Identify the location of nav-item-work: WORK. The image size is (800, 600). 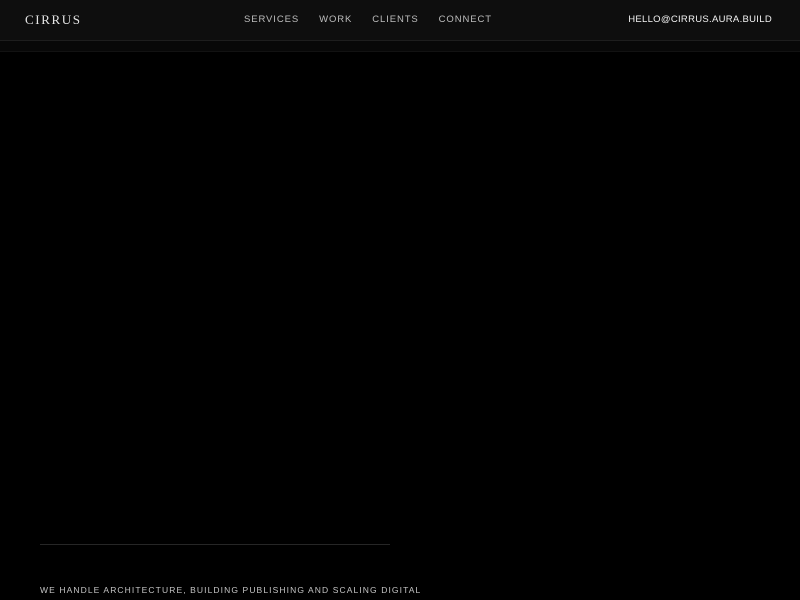
(335, 20).